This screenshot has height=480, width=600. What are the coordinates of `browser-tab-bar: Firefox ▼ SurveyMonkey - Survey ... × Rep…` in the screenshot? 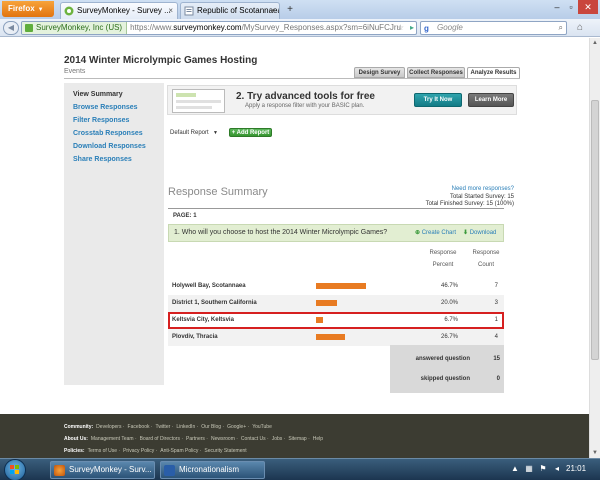 It's located at (300, 9).